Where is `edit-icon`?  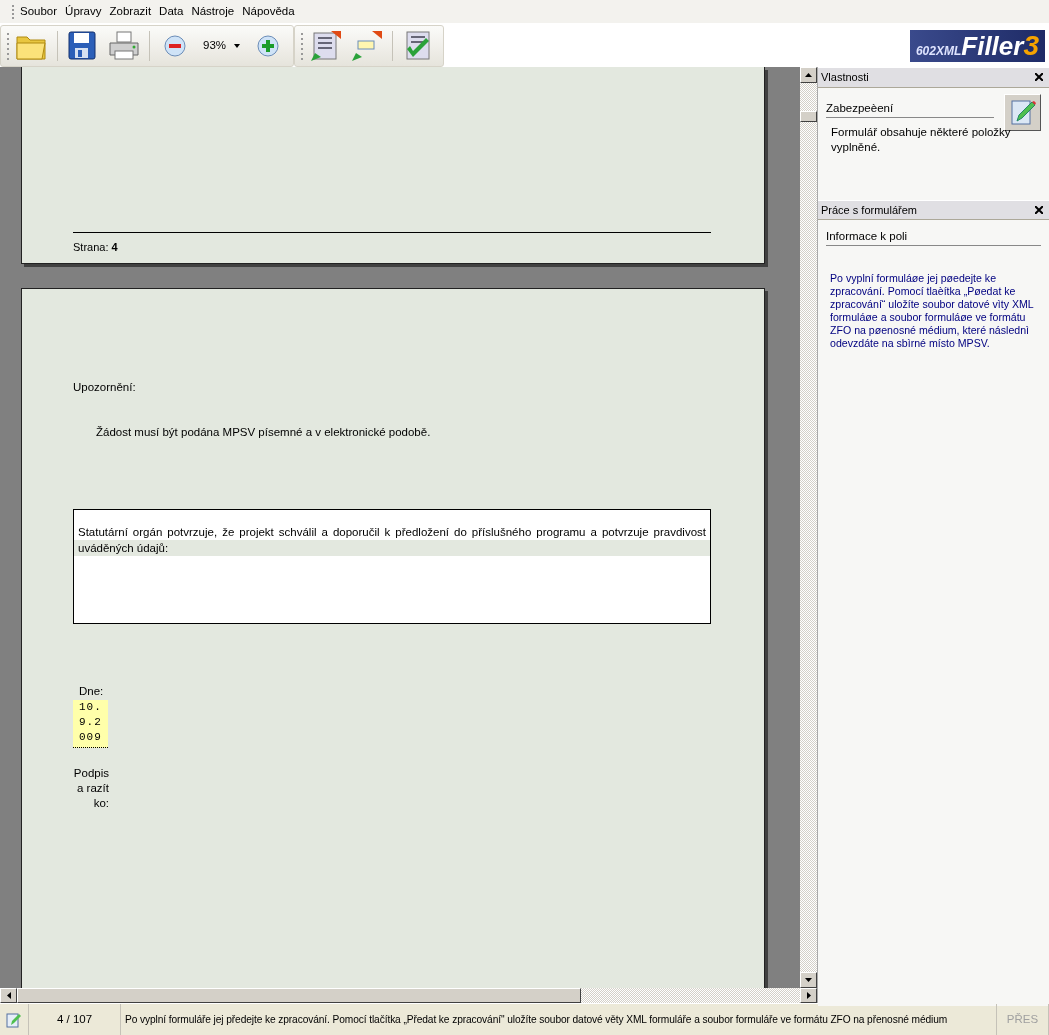 edit-icon is located at coordinates (14, 1019).